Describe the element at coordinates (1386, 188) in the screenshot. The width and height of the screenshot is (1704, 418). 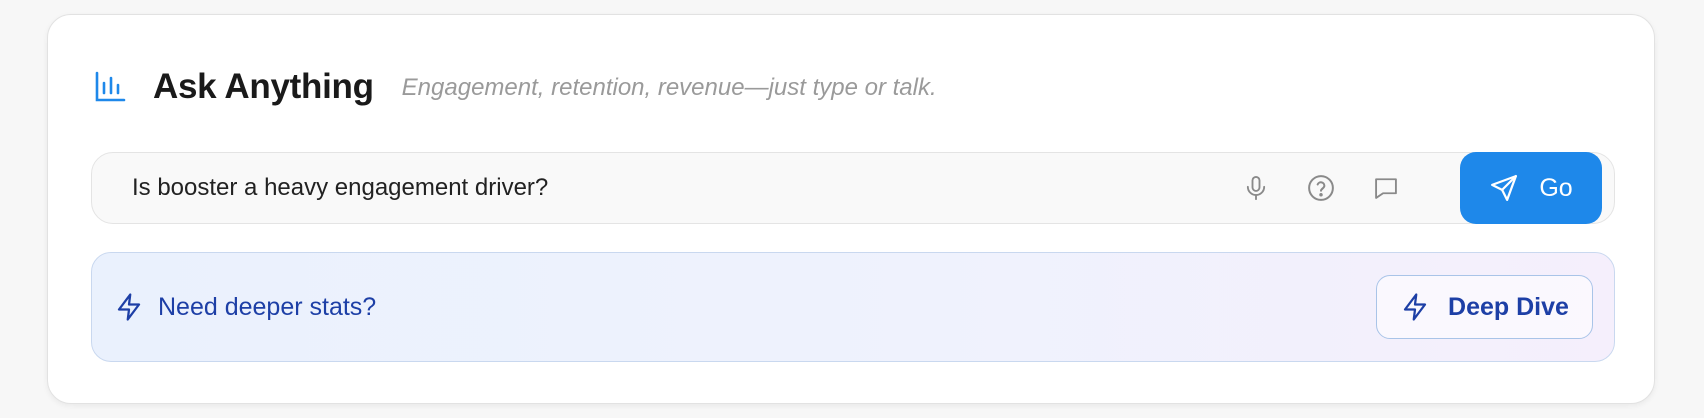
I see `message-icon` at that location.